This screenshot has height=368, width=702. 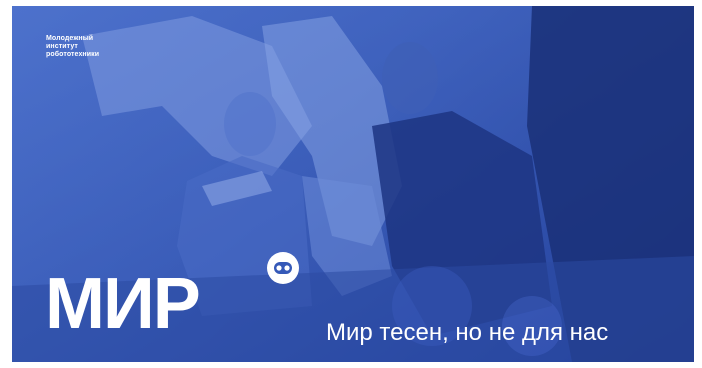 I want to click on tagline: Мир тесен, но не для нас, so click(x=467, y=332).